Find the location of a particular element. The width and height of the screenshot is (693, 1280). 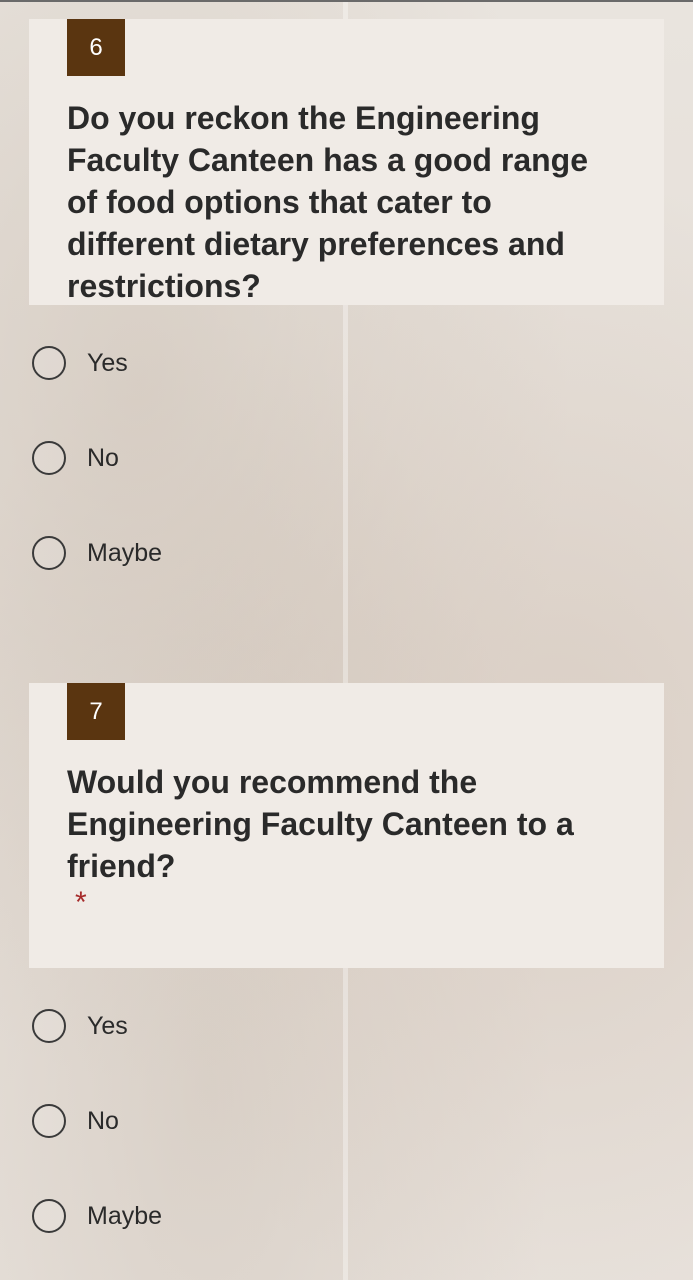

option-q7-maybe: Maybe is located at coordinates (97, 1216).